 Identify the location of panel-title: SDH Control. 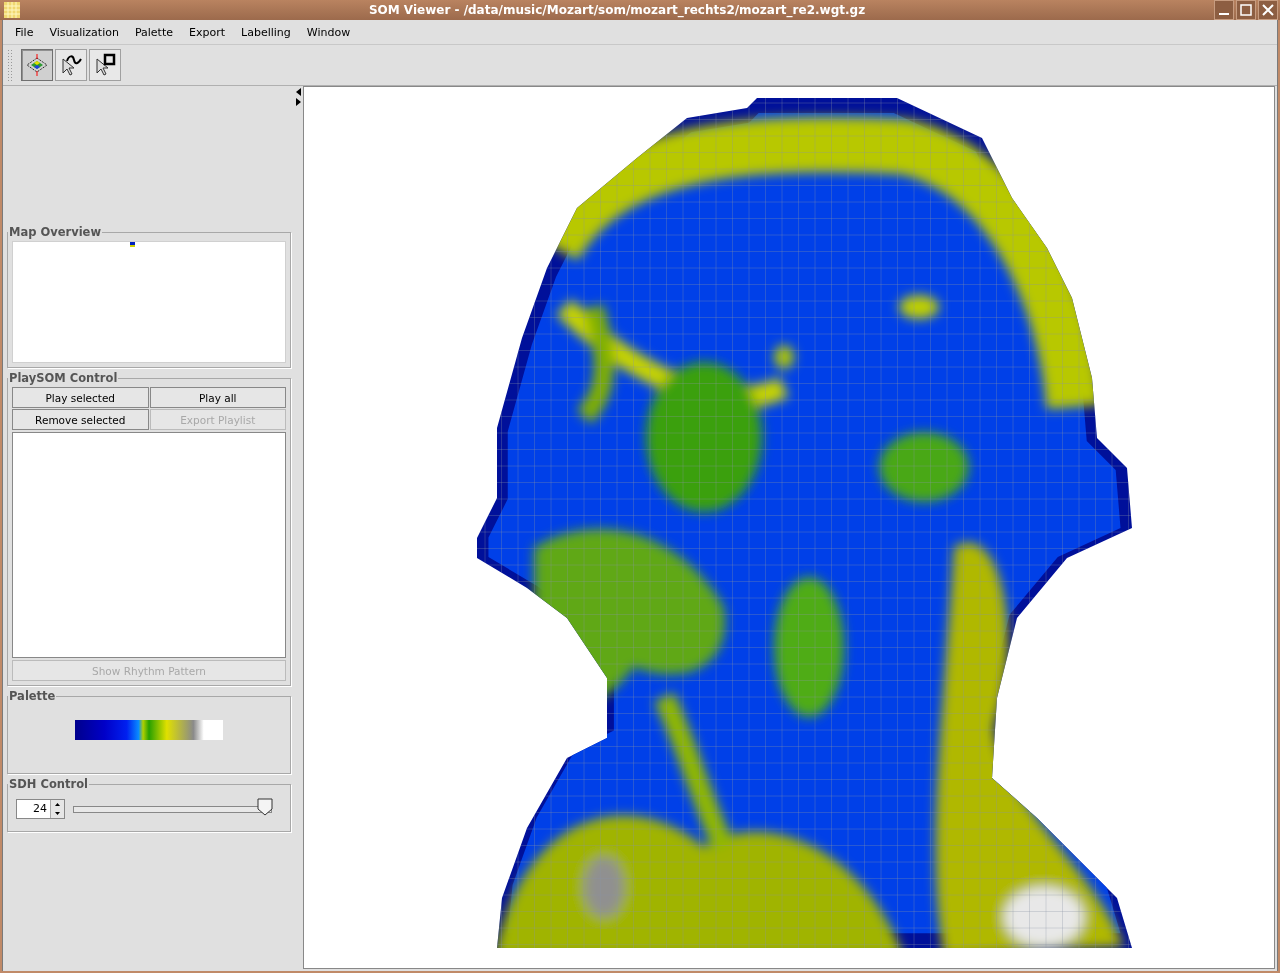
(48, 784).